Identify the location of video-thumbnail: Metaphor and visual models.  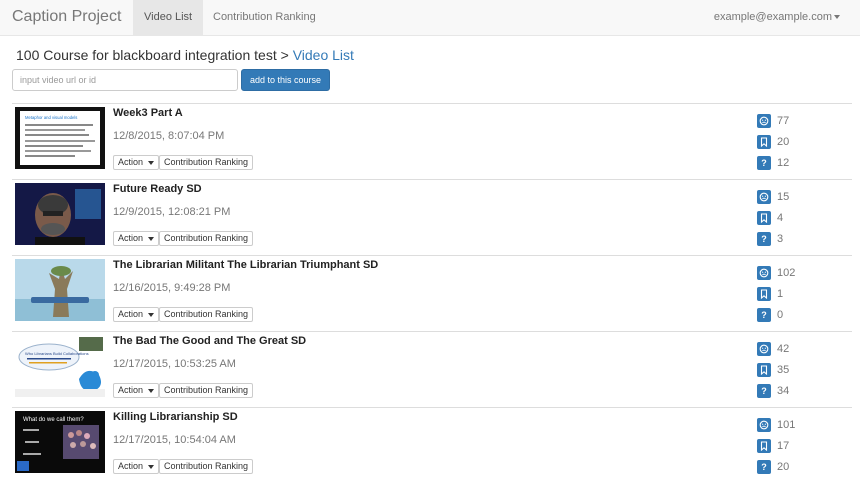
(60, 138).